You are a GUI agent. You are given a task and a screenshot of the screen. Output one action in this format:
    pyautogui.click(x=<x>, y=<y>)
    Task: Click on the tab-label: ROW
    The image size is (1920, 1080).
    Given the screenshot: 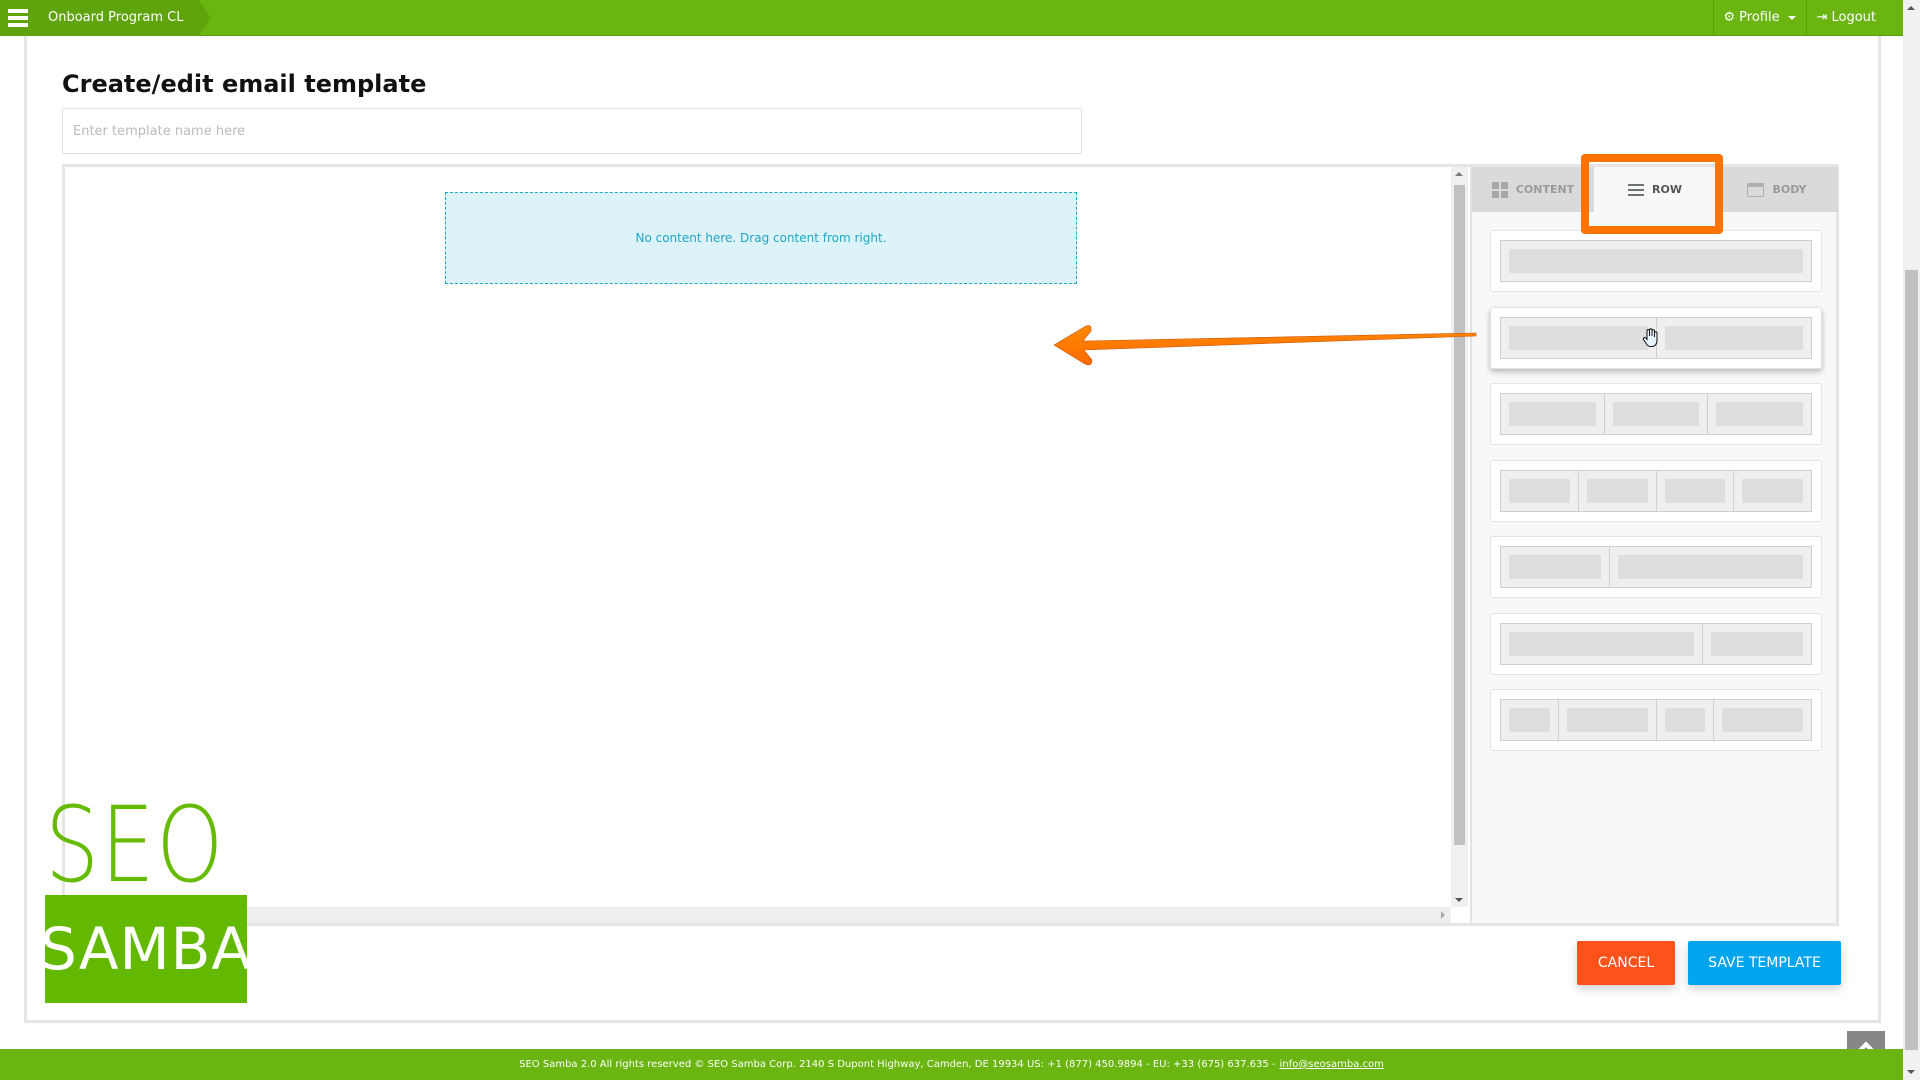 What is the action you would take?
    pyautogui.click(x=1667, y=189)
    